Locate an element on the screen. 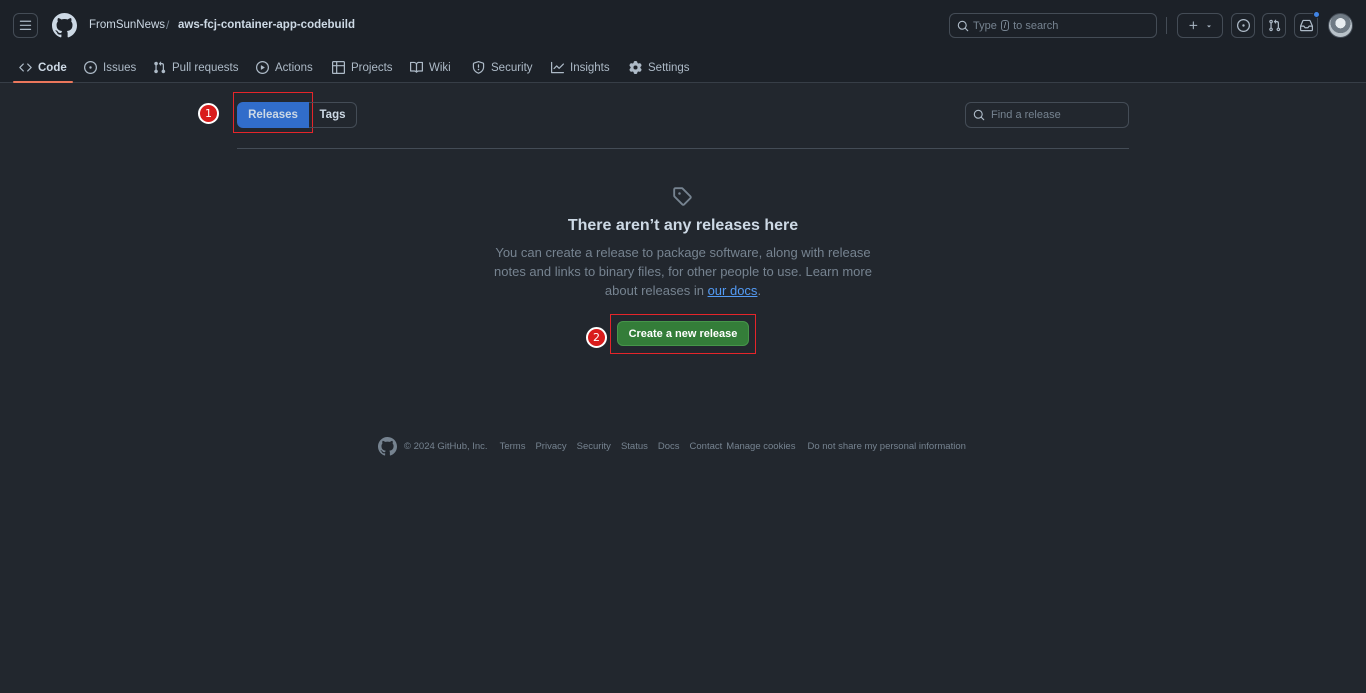  search-hint-before: Type is located at coordinates (985, 25).